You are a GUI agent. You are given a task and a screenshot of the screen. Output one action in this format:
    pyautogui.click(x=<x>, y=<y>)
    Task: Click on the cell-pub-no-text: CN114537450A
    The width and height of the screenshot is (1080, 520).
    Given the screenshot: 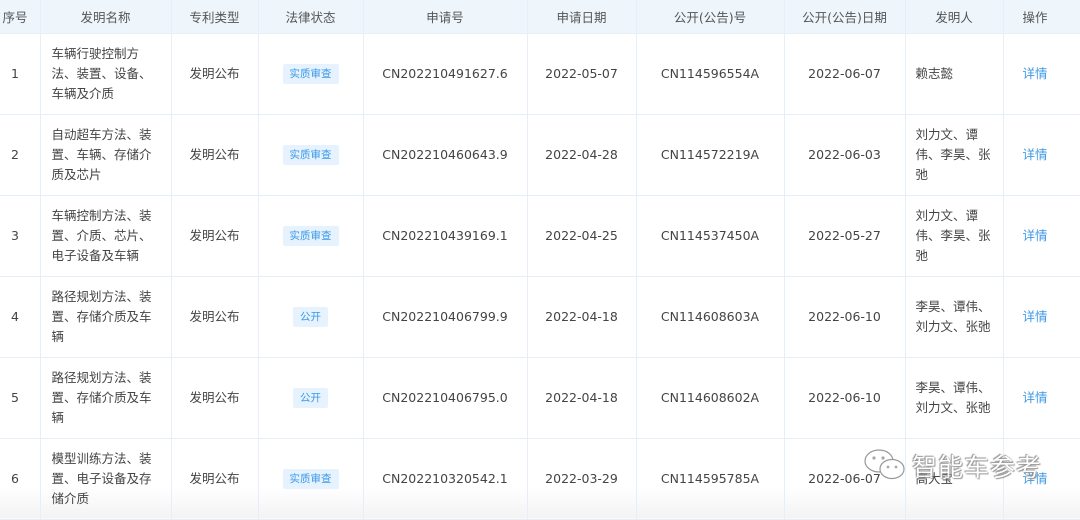 What is the action you would take?
    pyautogui.click(x=710, y=235)
    